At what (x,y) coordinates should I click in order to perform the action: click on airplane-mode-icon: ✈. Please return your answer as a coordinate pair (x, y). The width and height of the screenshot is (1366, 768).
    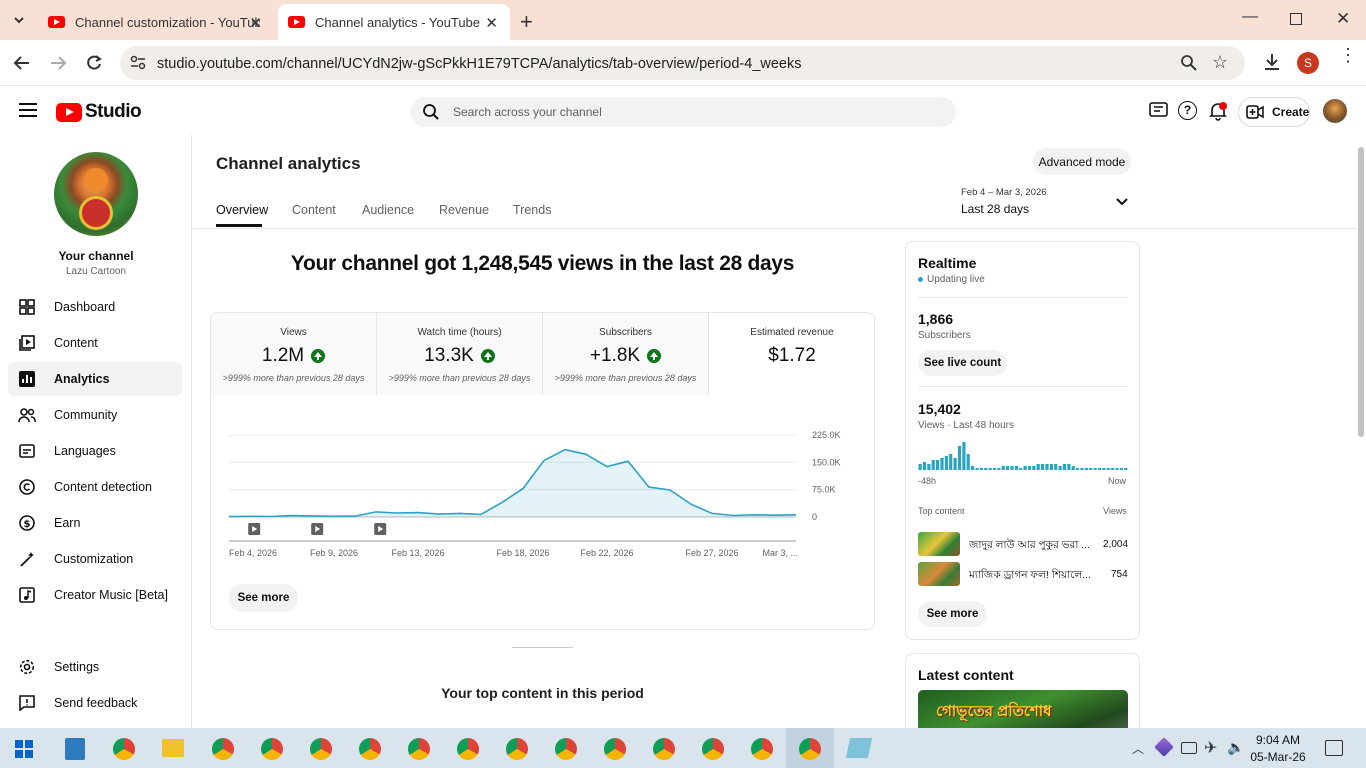
    Looking at the image, I should click on (1210, 748).